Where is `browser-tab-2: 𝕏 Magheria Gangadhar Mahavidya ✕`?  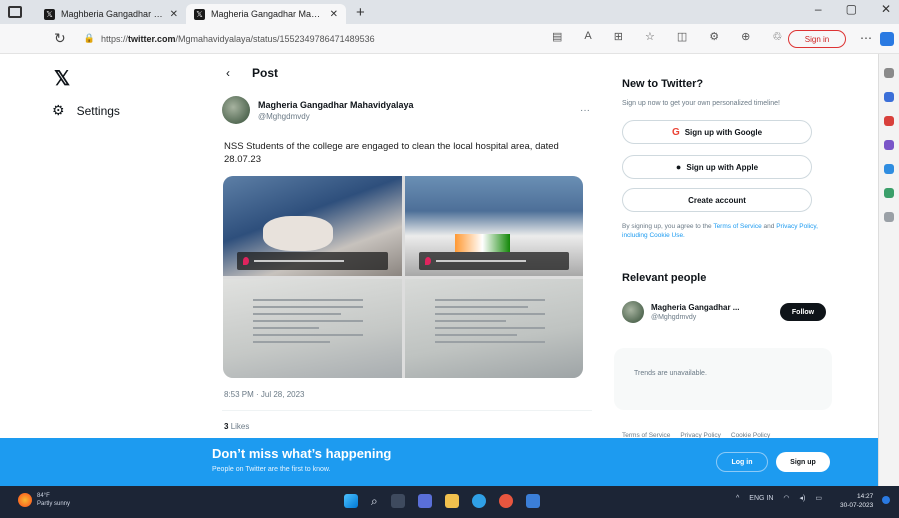
browser-tab-2: 𝕏 Magheria Gangadhar Mahavidya ✕ is located at coordinates (266, 14).